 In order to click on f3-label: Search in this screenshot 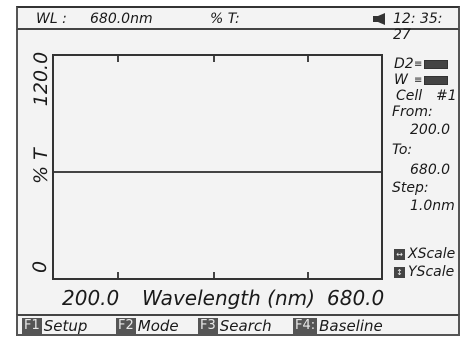, I will do `click(245, 326)`.